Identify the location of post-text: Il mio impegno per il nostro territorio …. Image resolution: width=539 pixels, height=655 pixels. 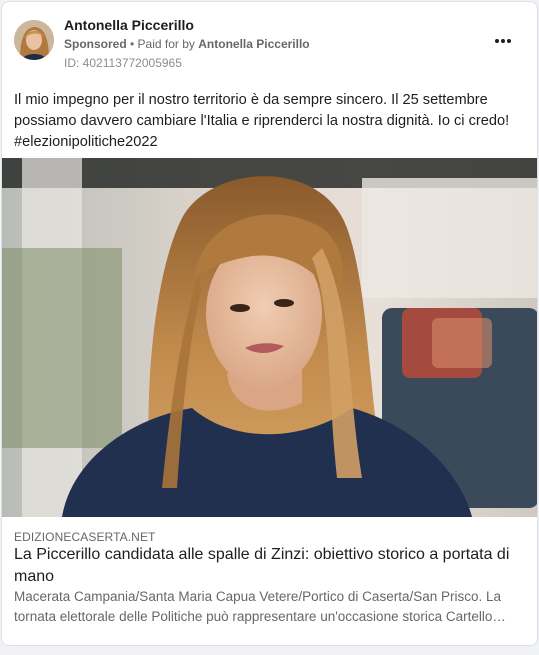
(268, 121).